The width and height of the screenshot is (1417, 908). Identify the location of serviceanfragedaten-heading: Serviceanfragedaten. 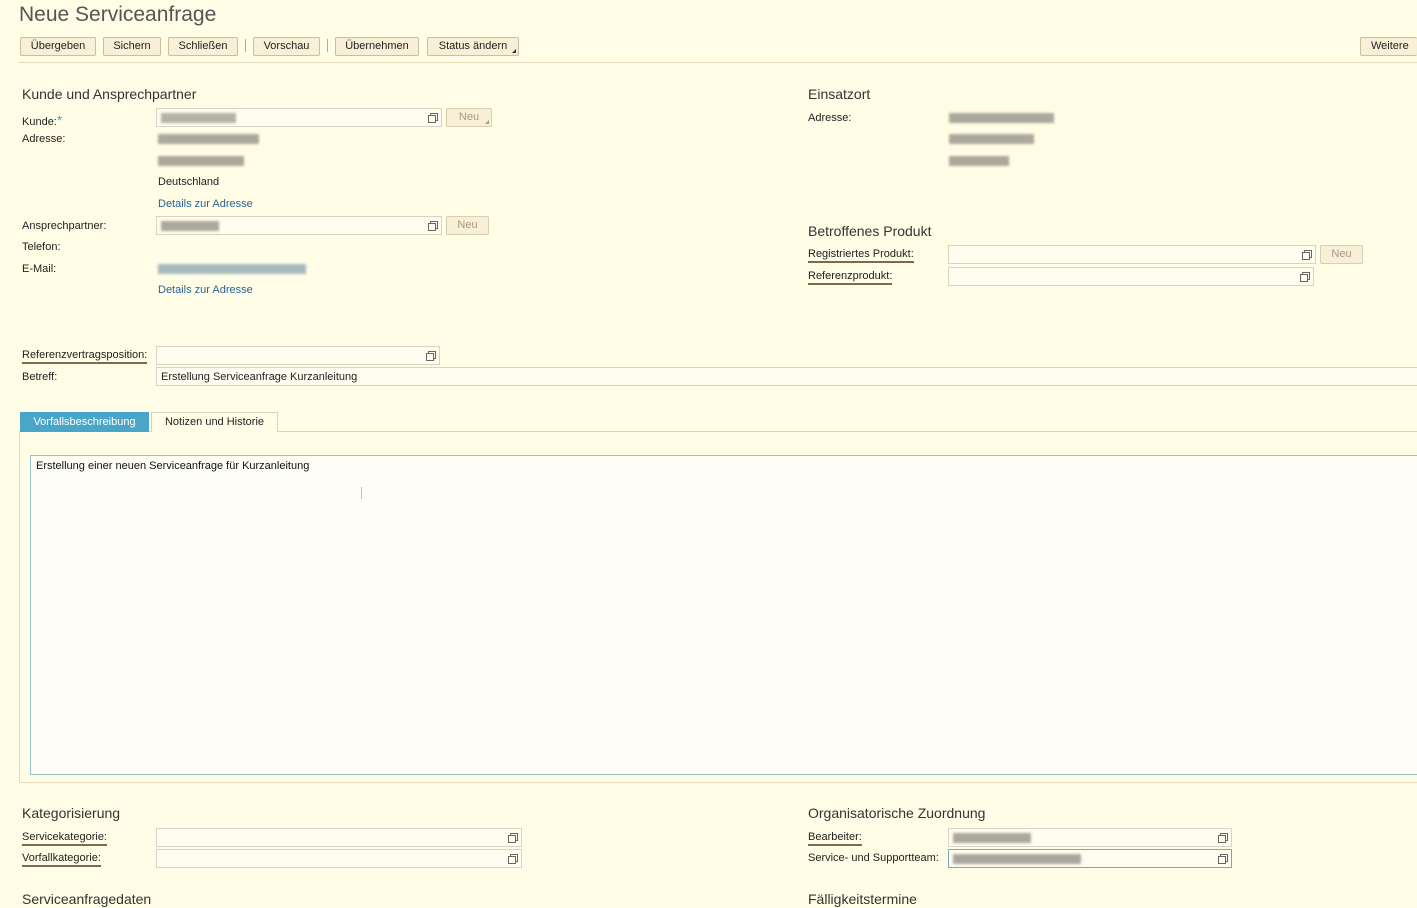
(87, 899).